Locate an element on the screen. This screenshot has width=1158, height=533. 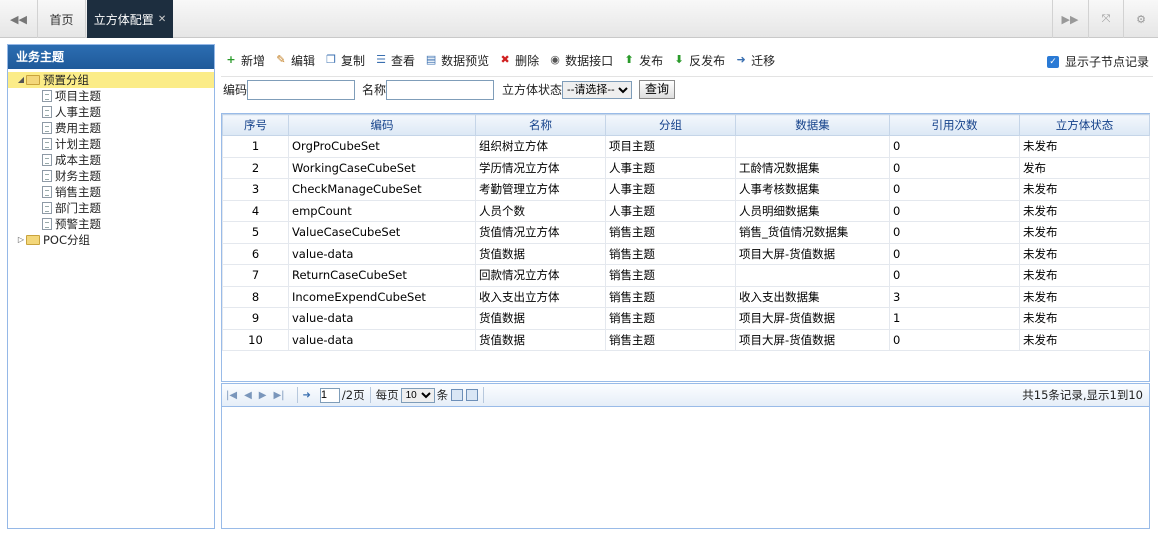
page-number-input is located at coordinates (329, 395).